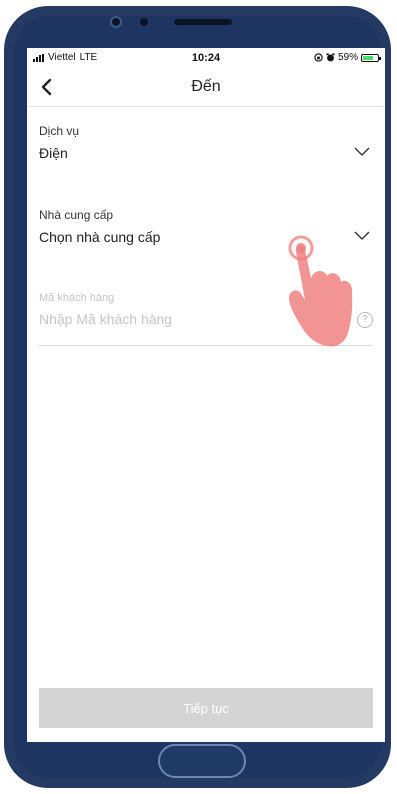 This screenshot has height=794, width=397. What do you see at coordinates (365, 320) in the screenshot?
I see `question-circle-icon: ?` at bounding box center [365, 320].